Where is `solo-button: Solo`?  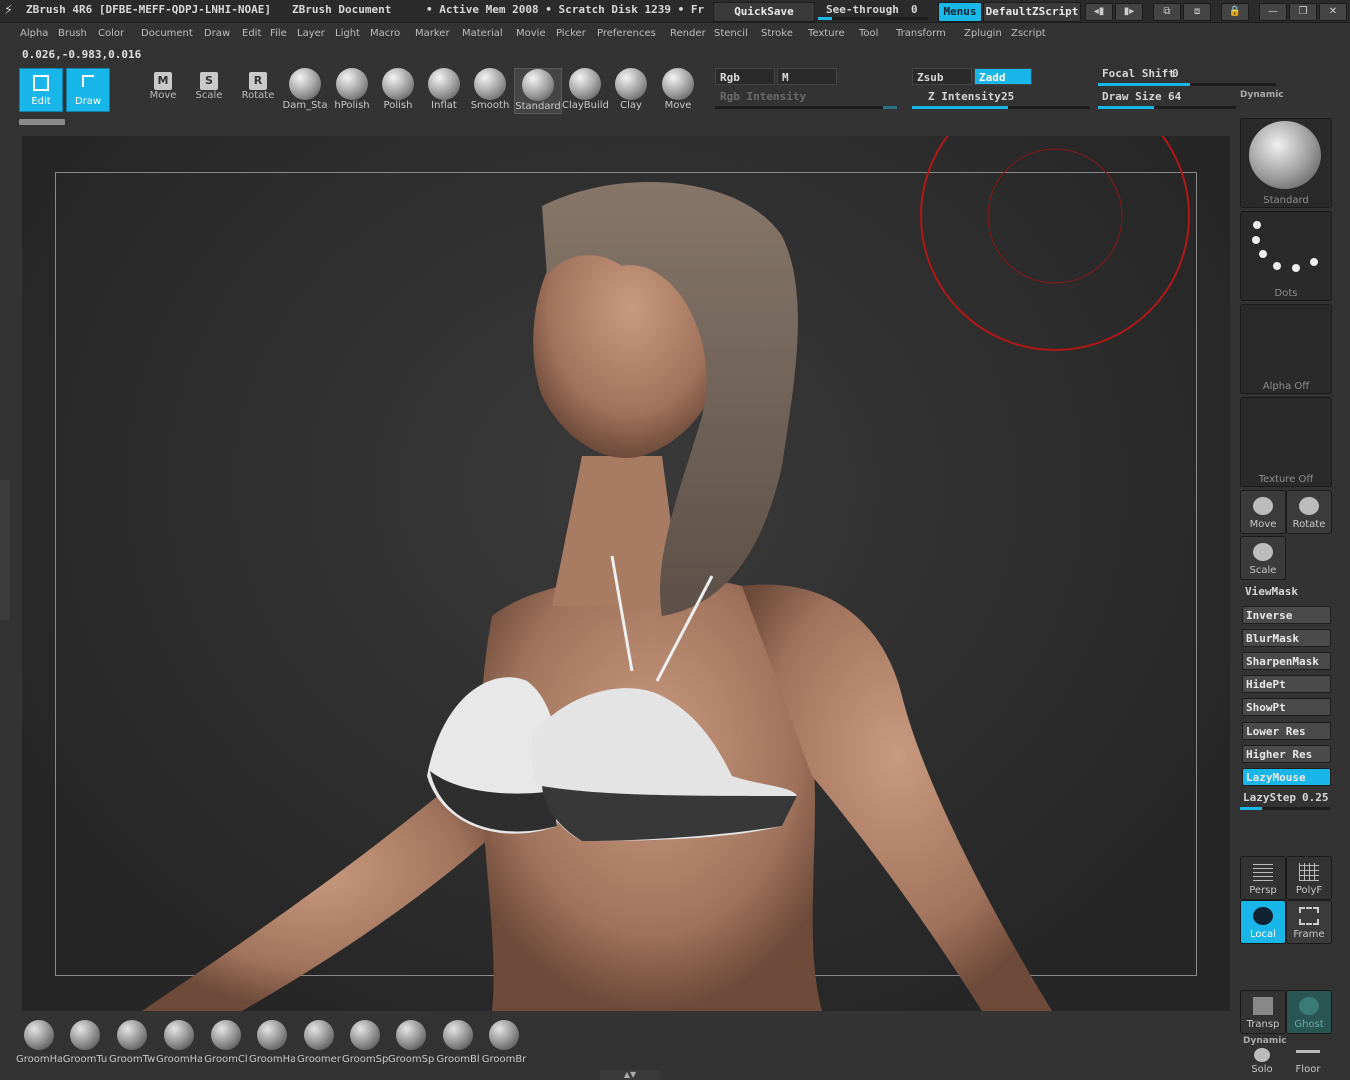
solo-button: Solo is located at coordinates (1262, 1057).